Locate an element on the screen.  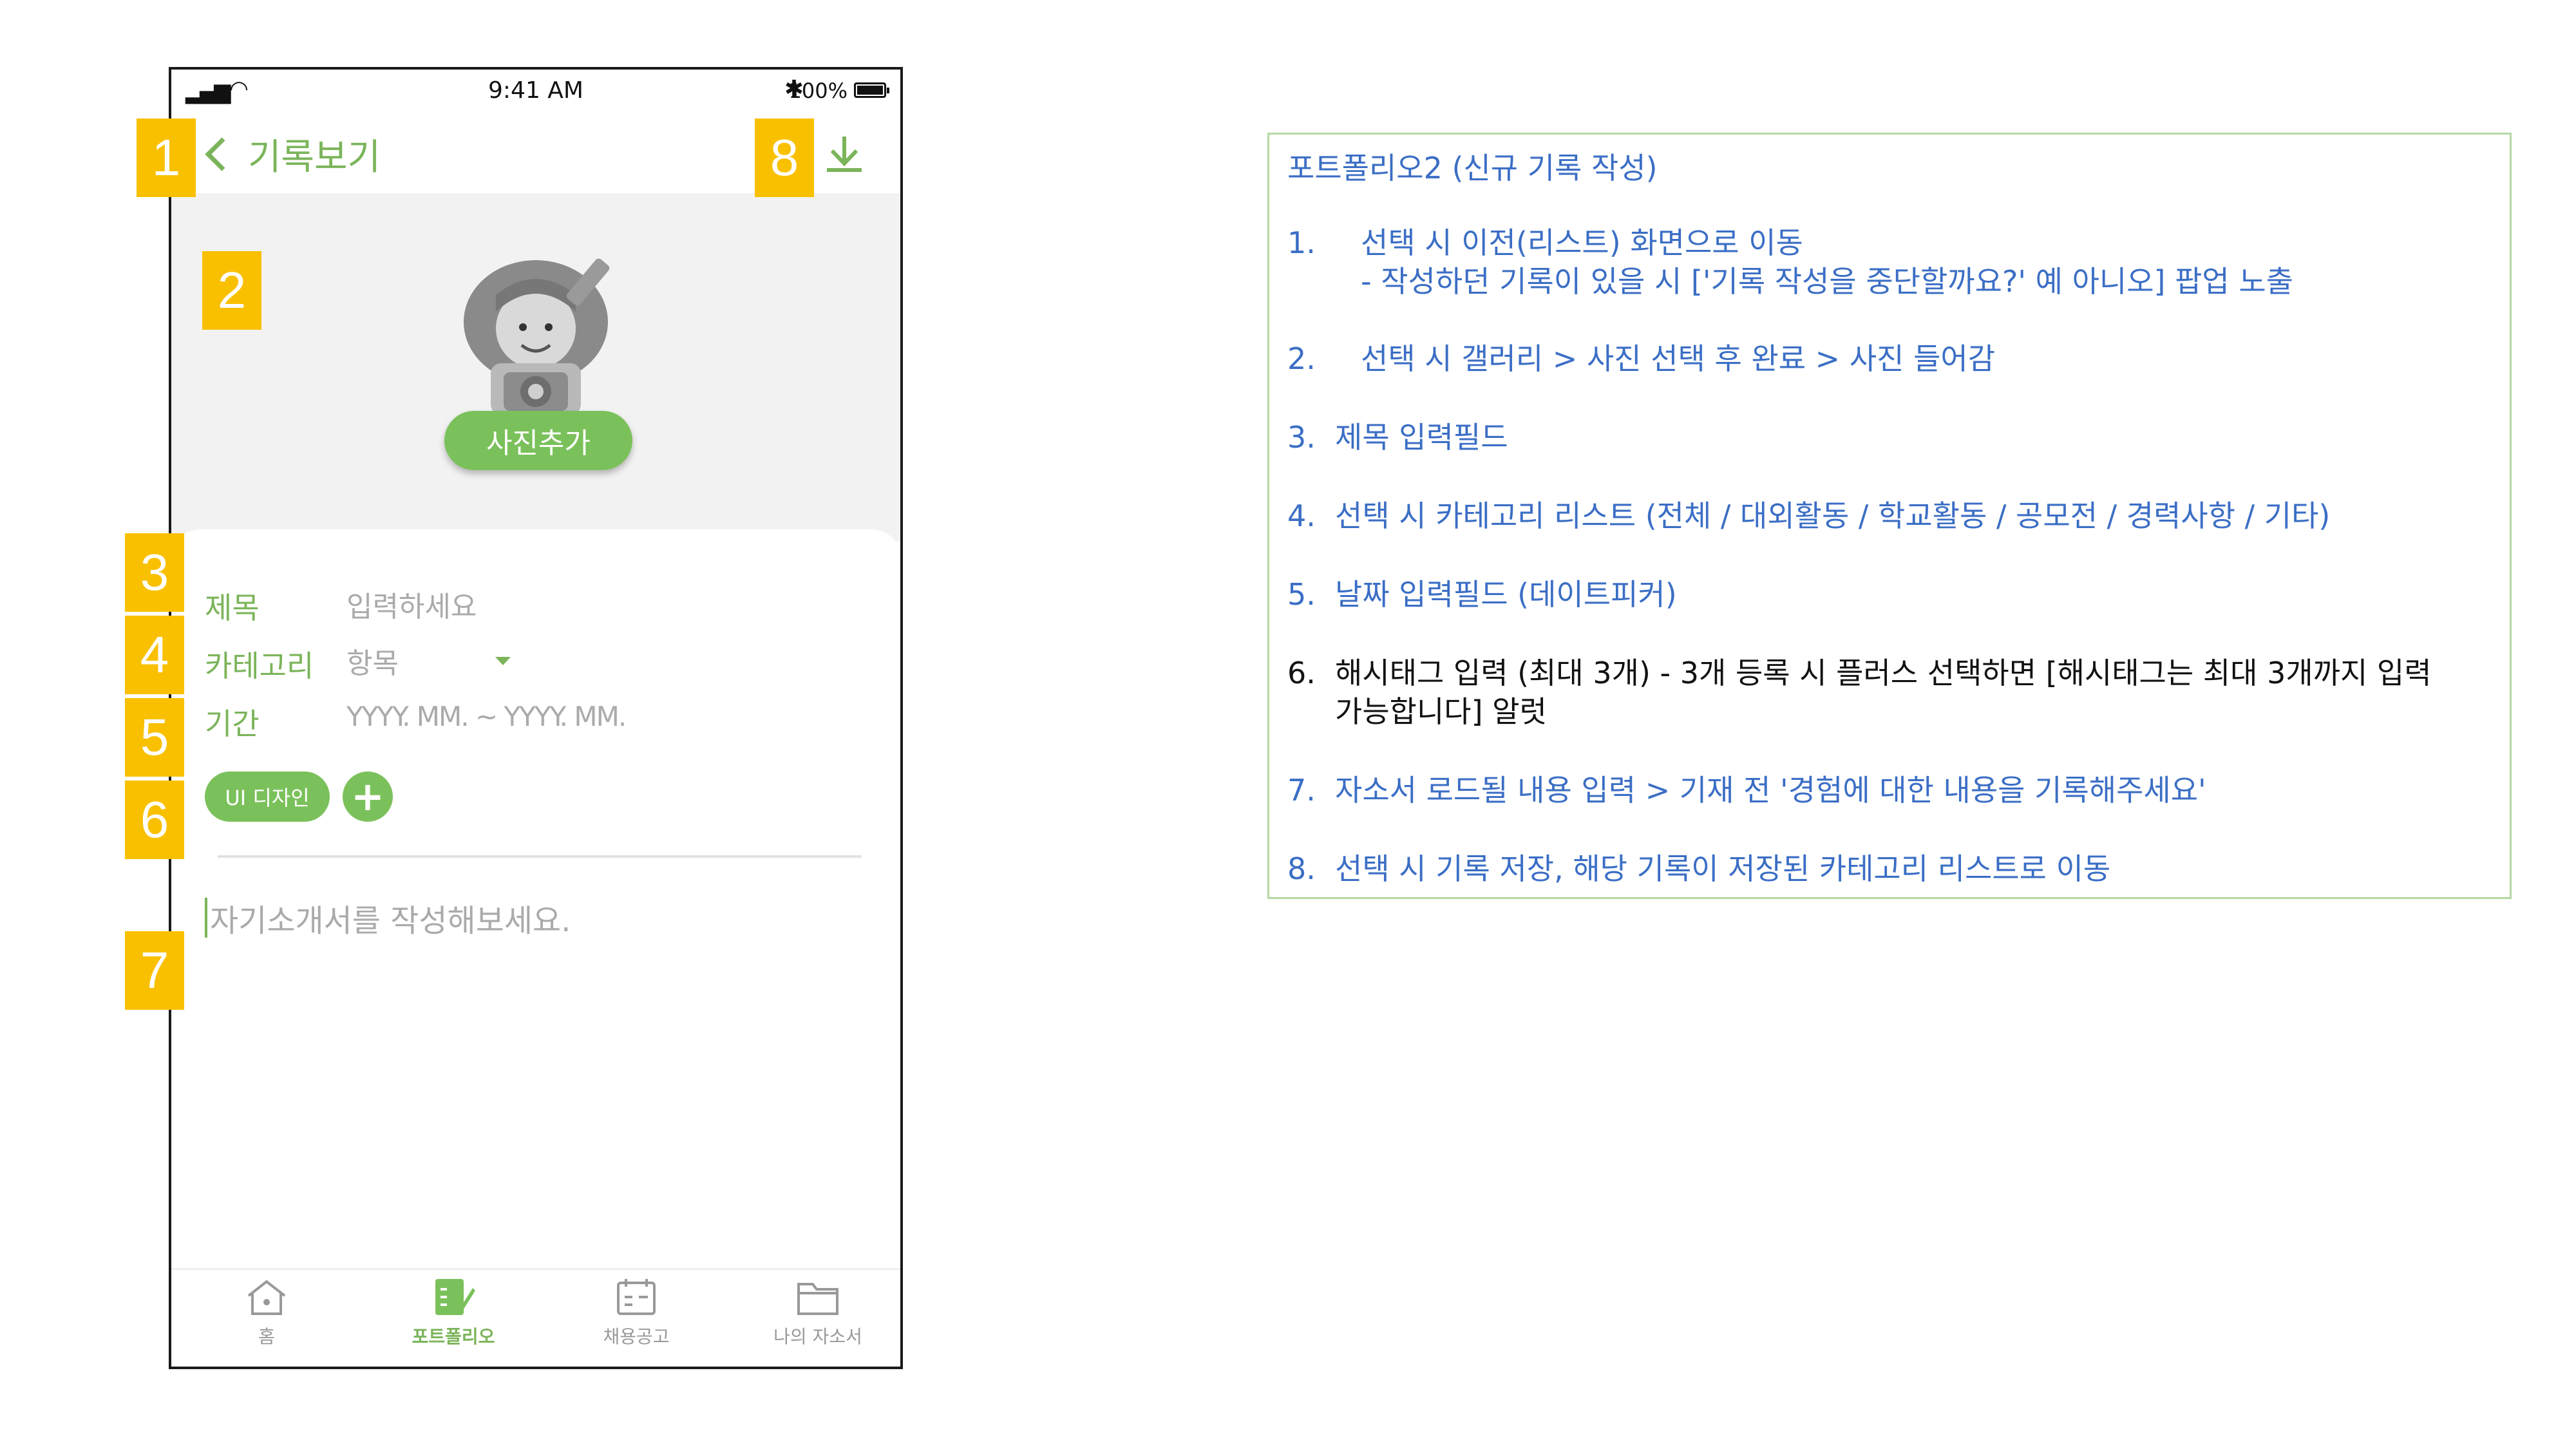
marker-7: 7 is located at coordinates (155, 971).